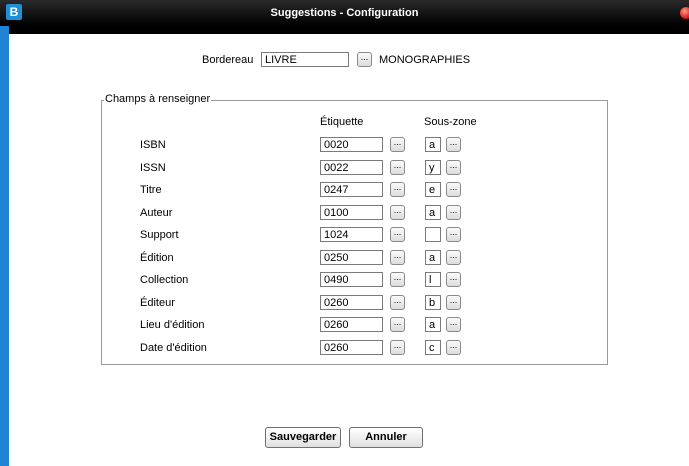 The height and width of the screenshot is (466, 689). I want to click on field-label: Support, so click(159, 235).